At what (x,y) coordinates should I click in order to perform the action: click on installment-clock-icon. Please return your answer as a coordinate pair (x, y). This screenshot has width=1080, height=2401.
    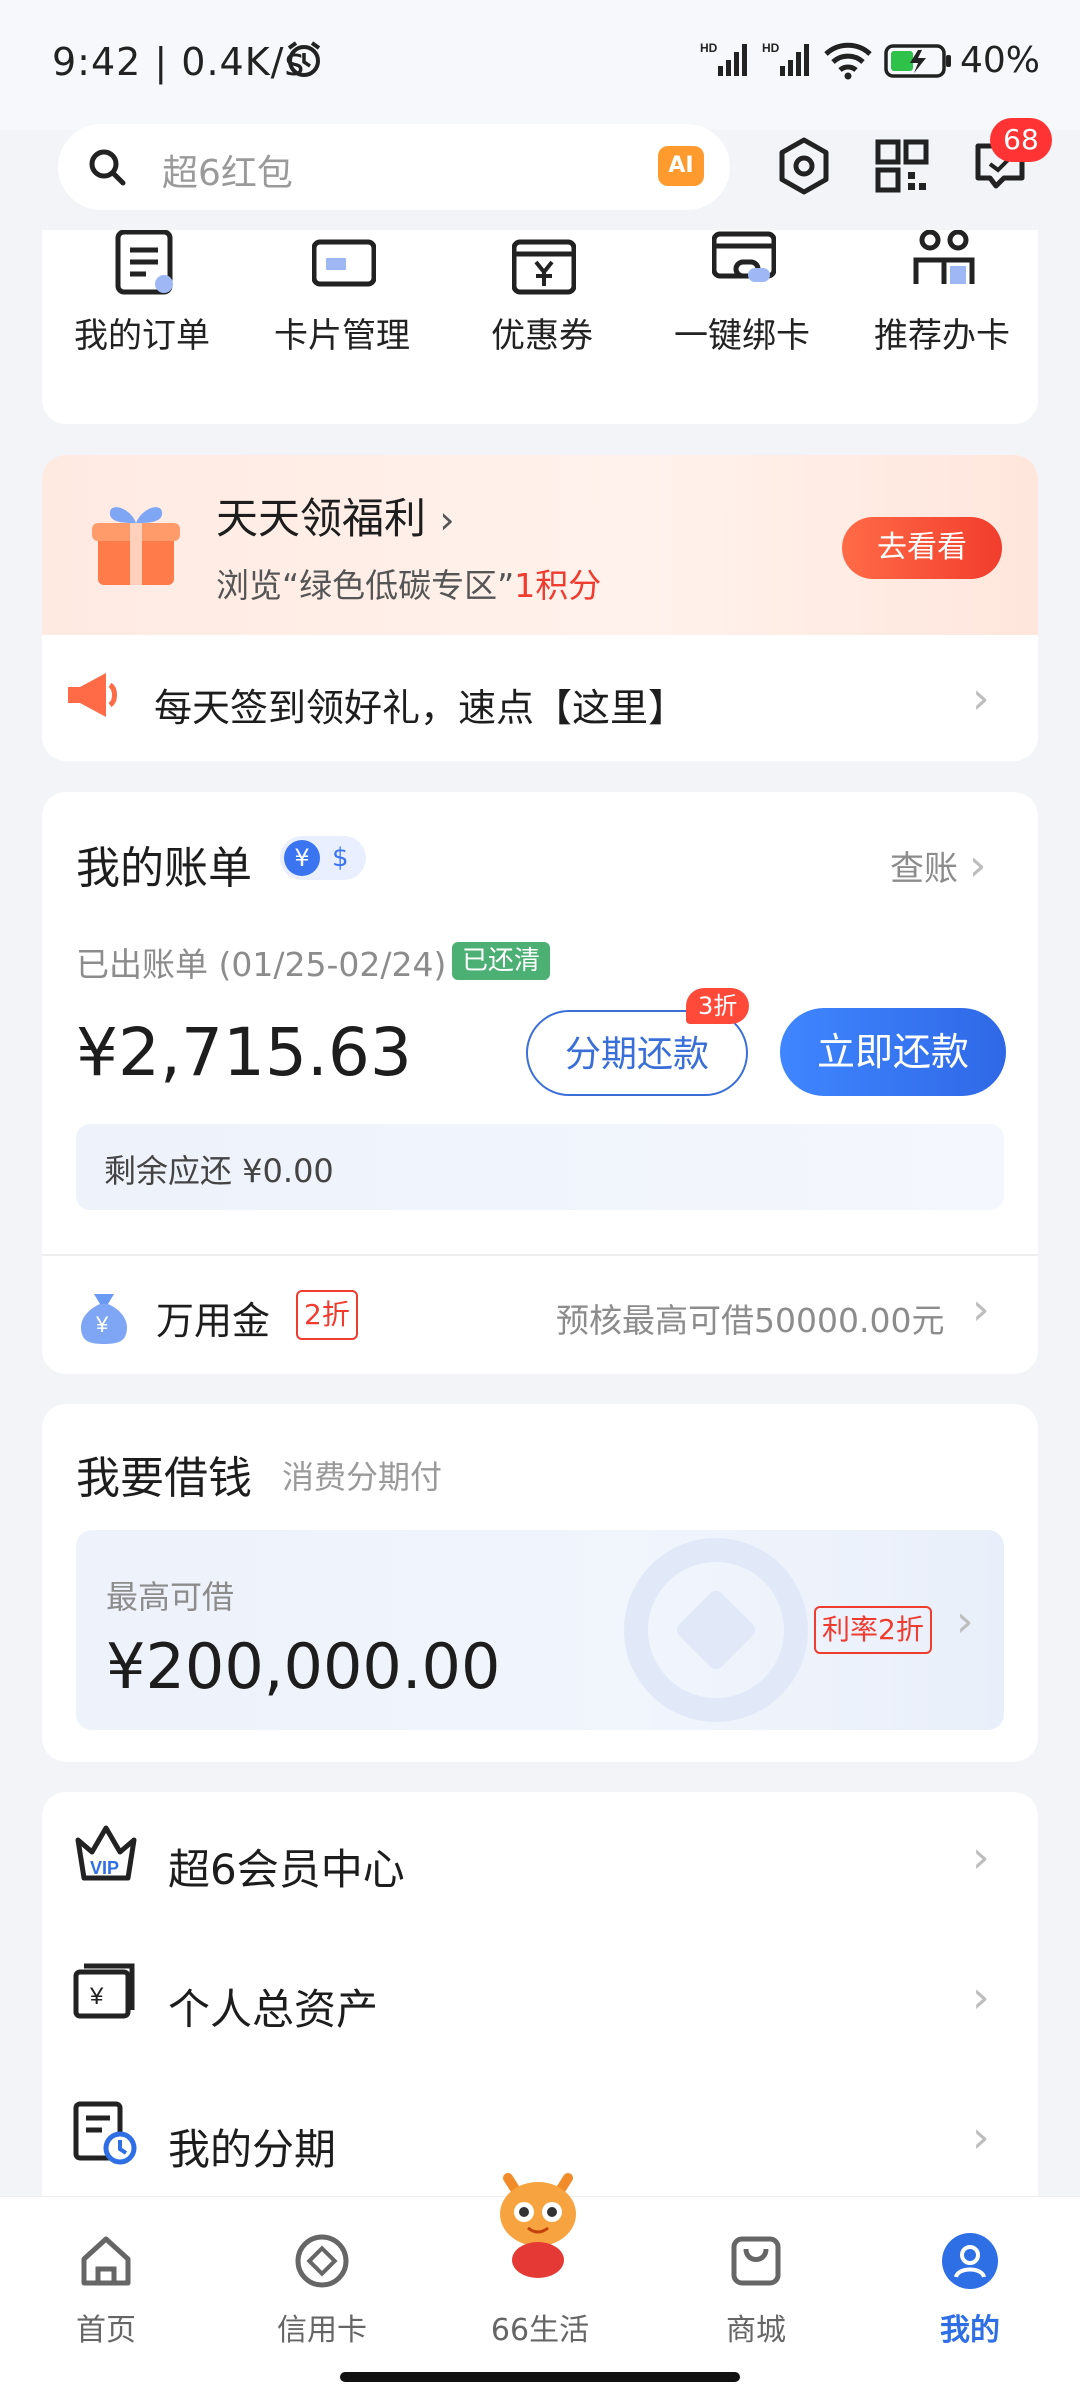
    Looking at the image, I should click on (105, 2133).